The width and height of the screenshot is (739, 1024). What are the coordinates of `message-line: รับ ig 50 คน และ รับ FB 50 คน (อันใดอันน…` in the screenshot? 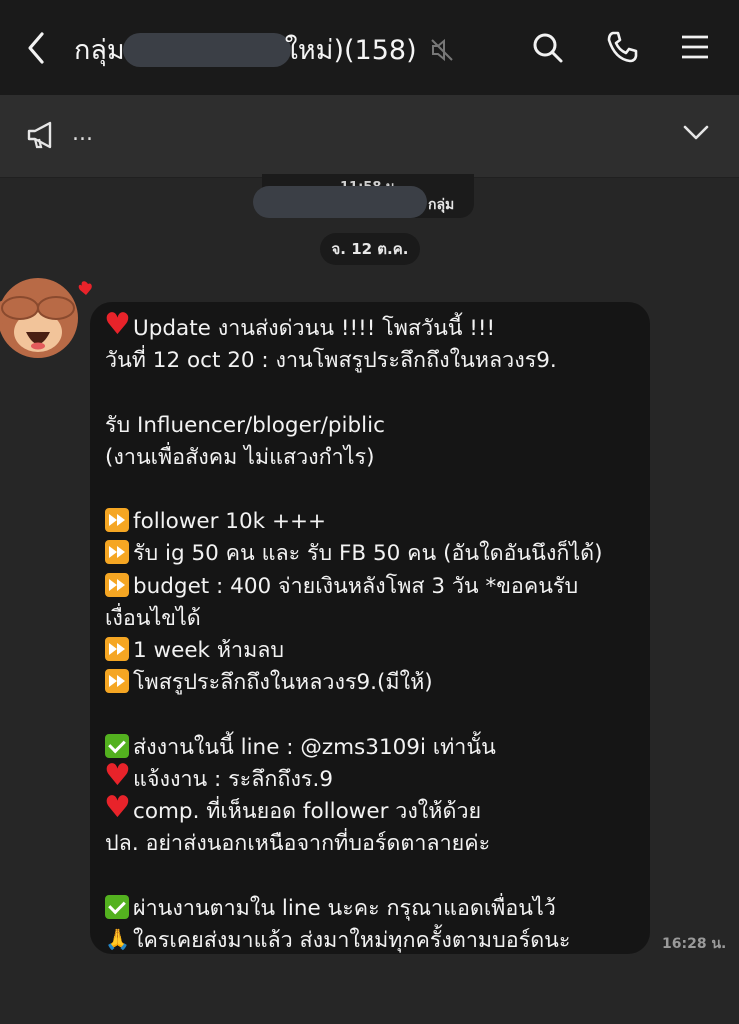 It's located at (354, 554).